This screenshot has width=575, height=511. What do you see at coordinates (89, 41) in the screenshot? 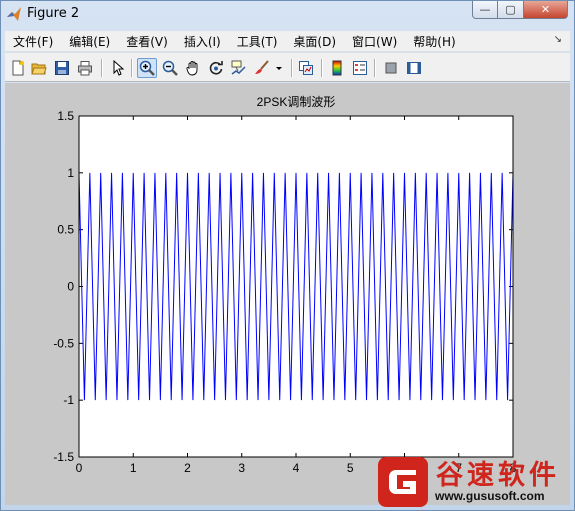
I see `menu-edit: 编辑(E)` at bounding box center [89, 41].